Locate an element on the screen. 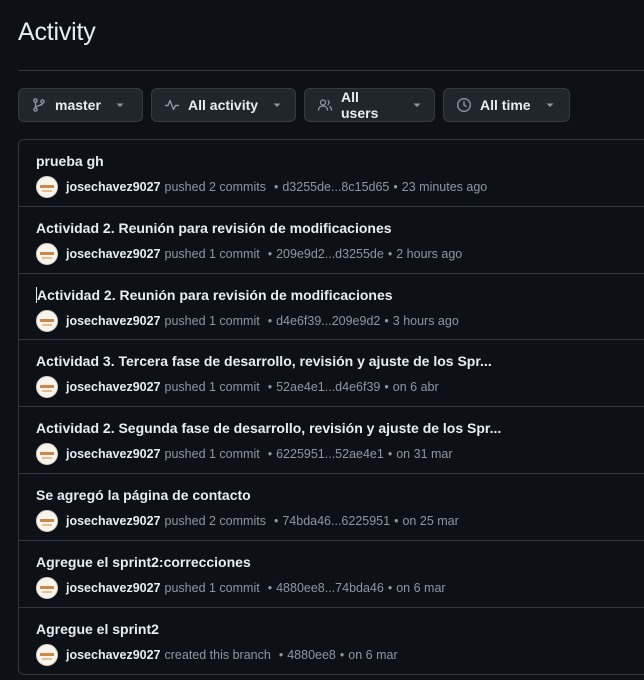  time-filter-label: All time is located at coordinates (505, 105).